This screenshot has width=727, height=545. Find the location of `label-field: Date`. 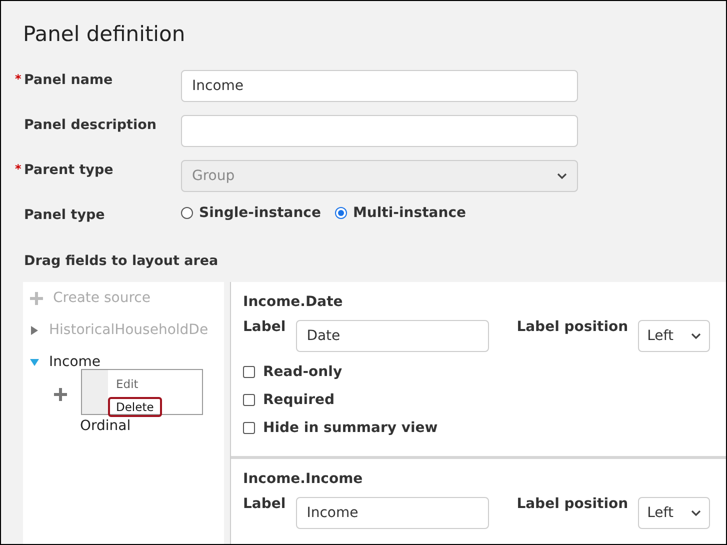

label-field: Date is located at coordinates (392, 336).